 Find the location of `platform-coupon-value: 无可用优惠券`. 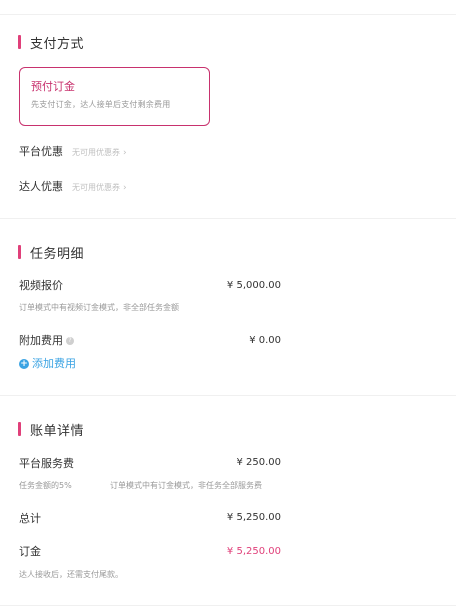

platform-coupon-value: 无可用优惠券 is located at coordinates (96, 152).